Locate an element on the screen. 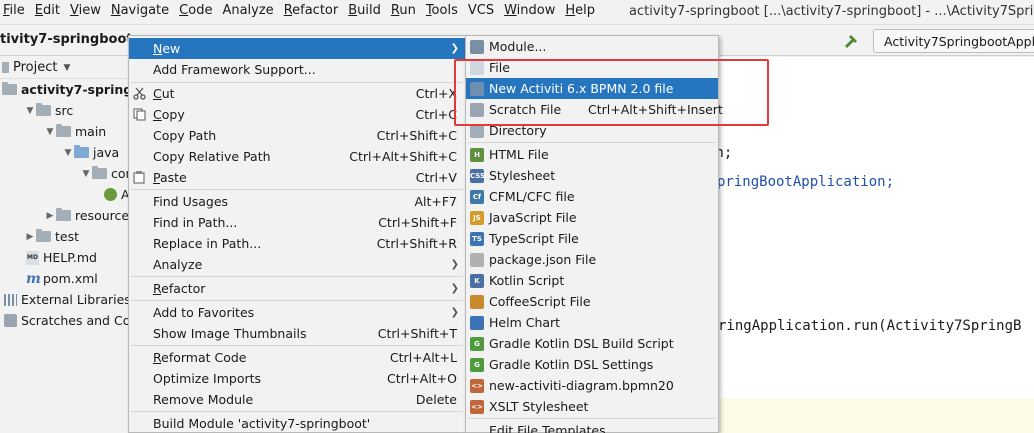 The image size is (1034, 433). submenu-item-label: TypeScript File is located at coordinates (534, 238).